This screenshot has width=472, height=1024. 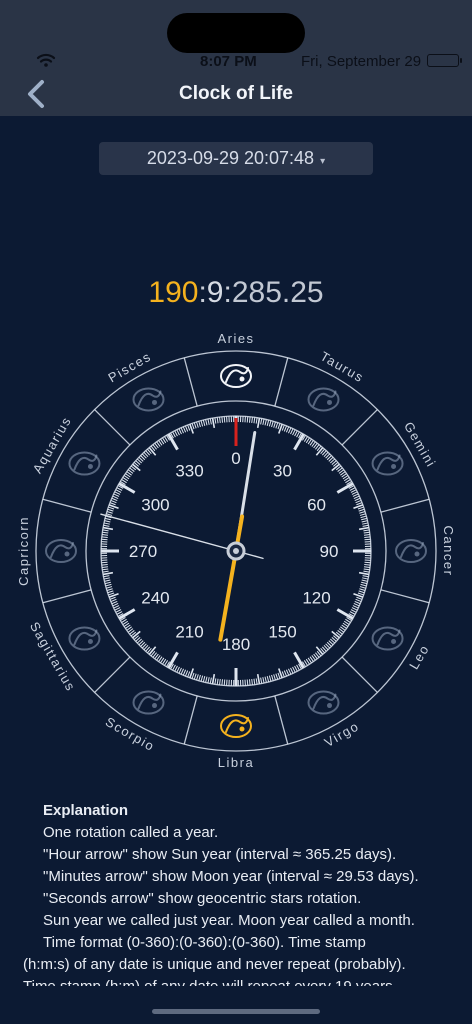 What do you see at coordinates (236, 376) in the screenshot?
I see `zodiac-glyph-aries-icon` at bounding box center [236, 376].